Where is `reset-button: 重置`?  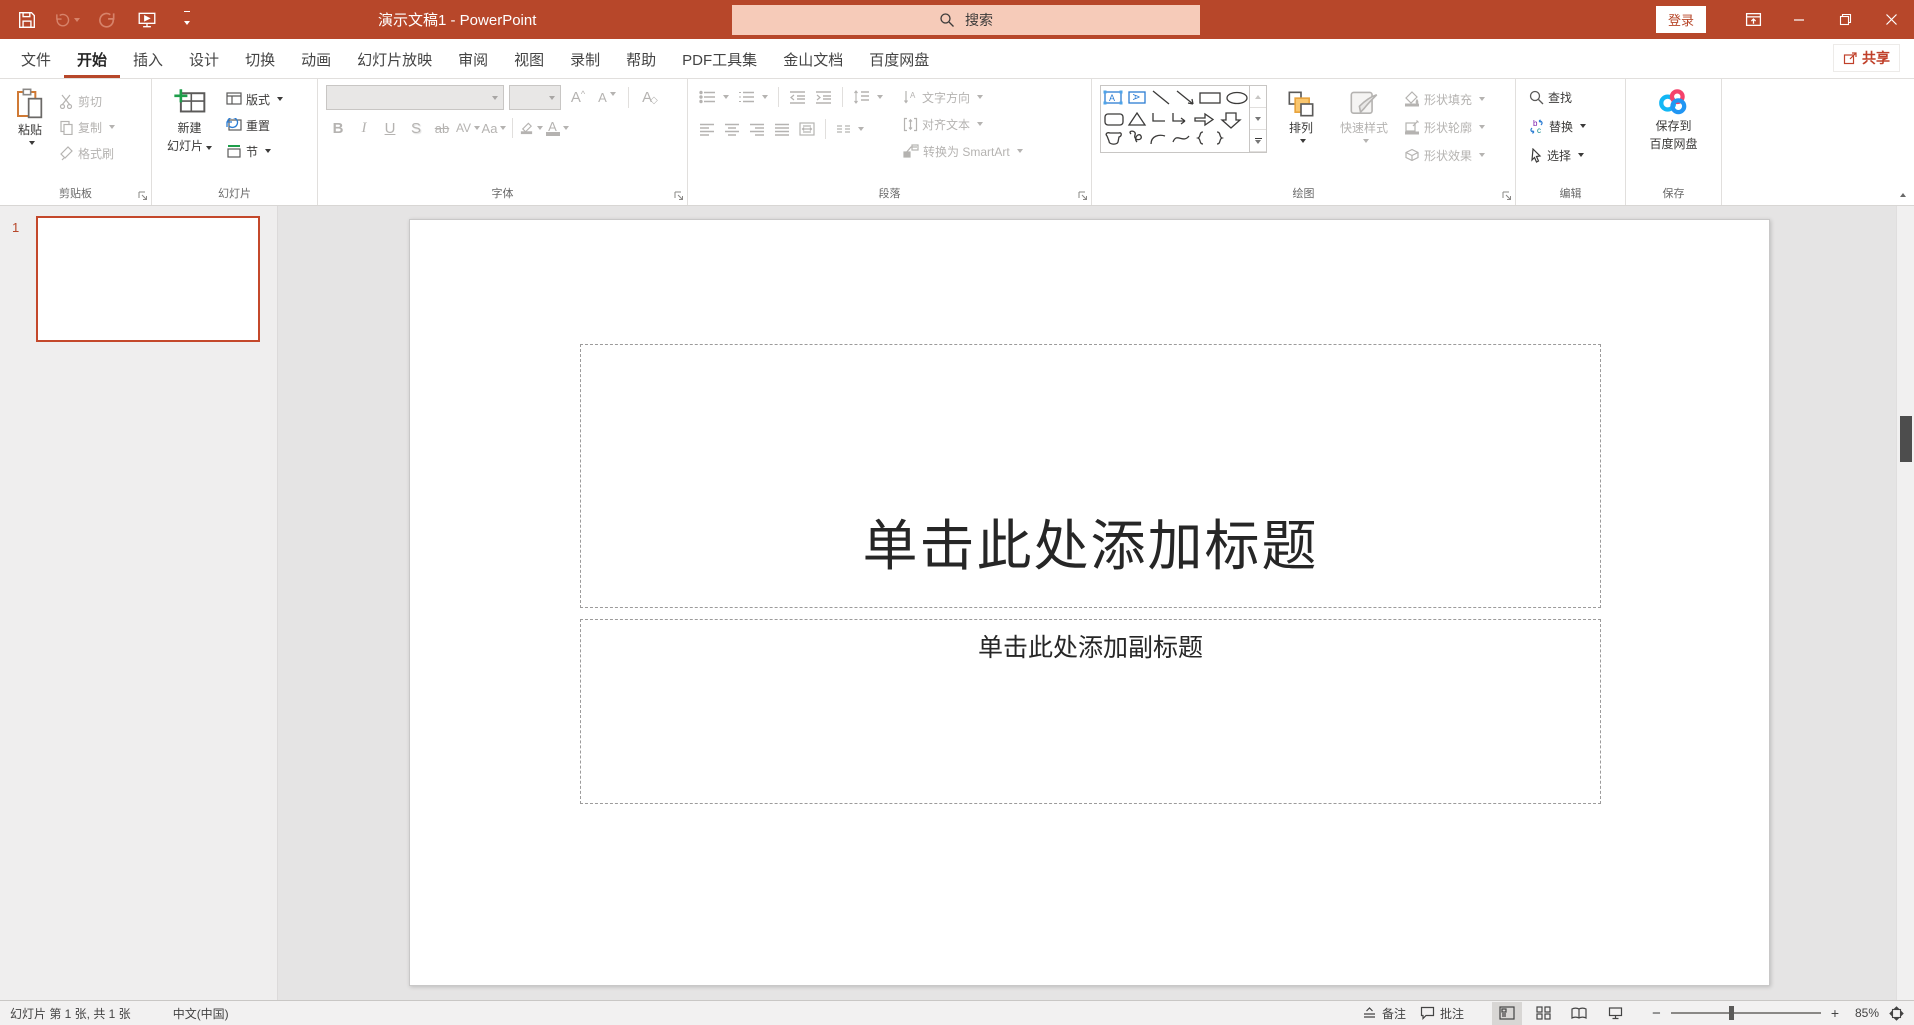
reset-button: 重置 is located at coordinates (254, 125).